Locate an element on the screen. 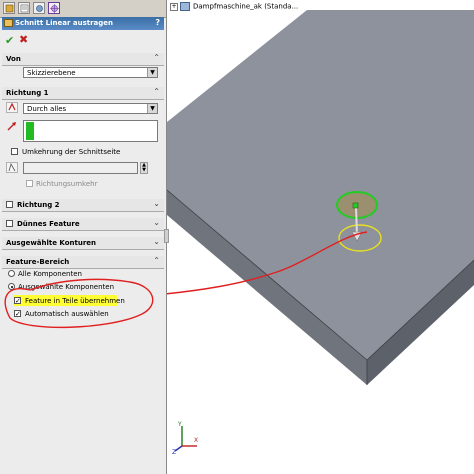 Image resolution: width=474 pixels, height=474 pixels. drag-handle is located at coordinates (355, 205).